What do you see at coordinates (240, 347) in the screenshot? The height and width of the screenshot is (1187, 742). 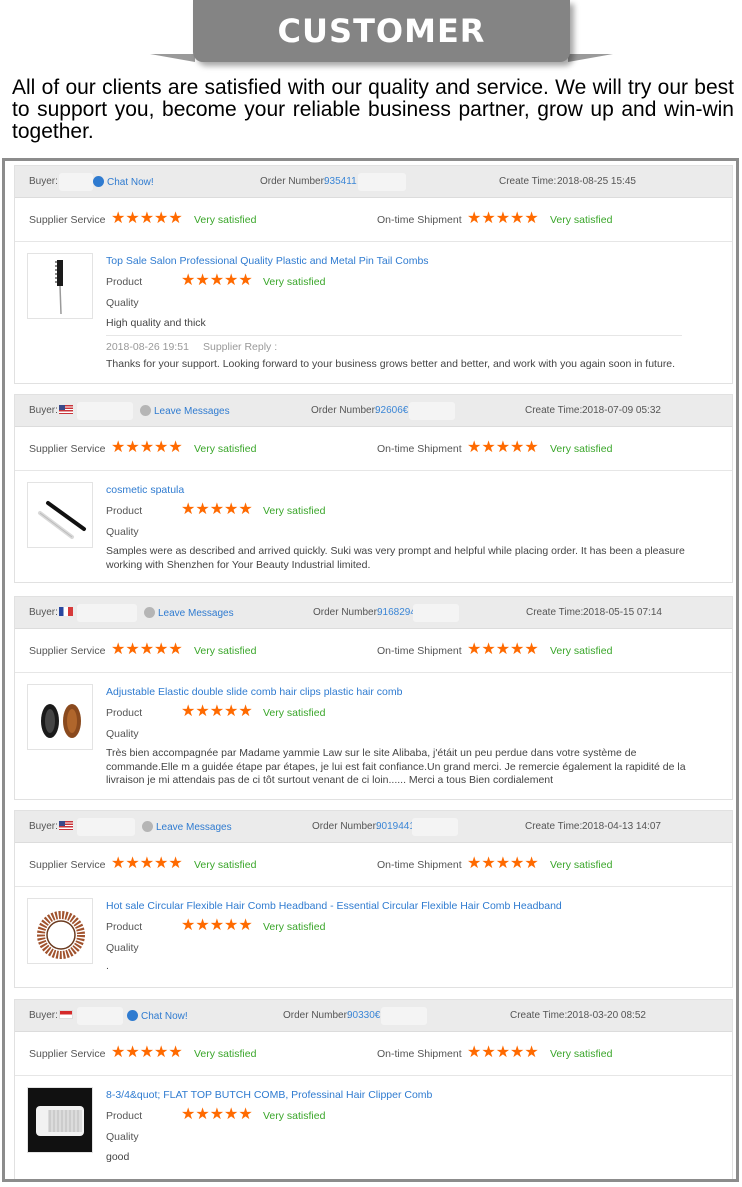 I see `supplier-reply-label: Supplier Reply :` at bounding box center [240, 347].